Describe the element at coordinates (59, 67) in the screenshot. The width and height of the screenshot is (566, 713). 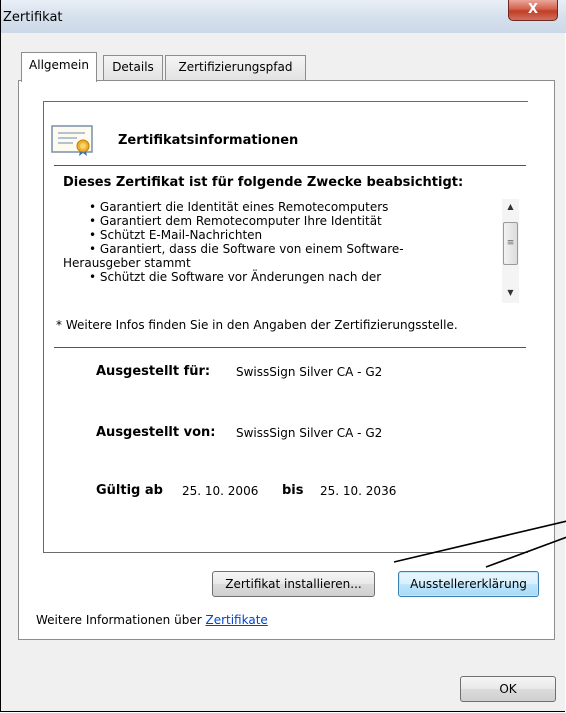
I see `tab-allgemein: Allgemein` at that location.